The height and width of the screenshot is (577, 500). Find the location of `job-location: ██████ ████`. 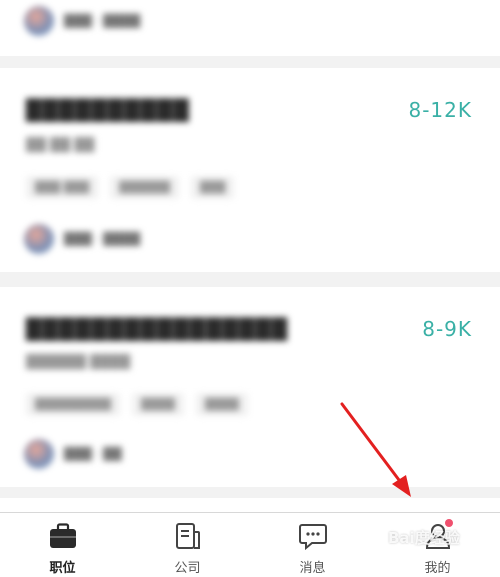

job-location: ██████ ████ is located at coordinates (78, 362).